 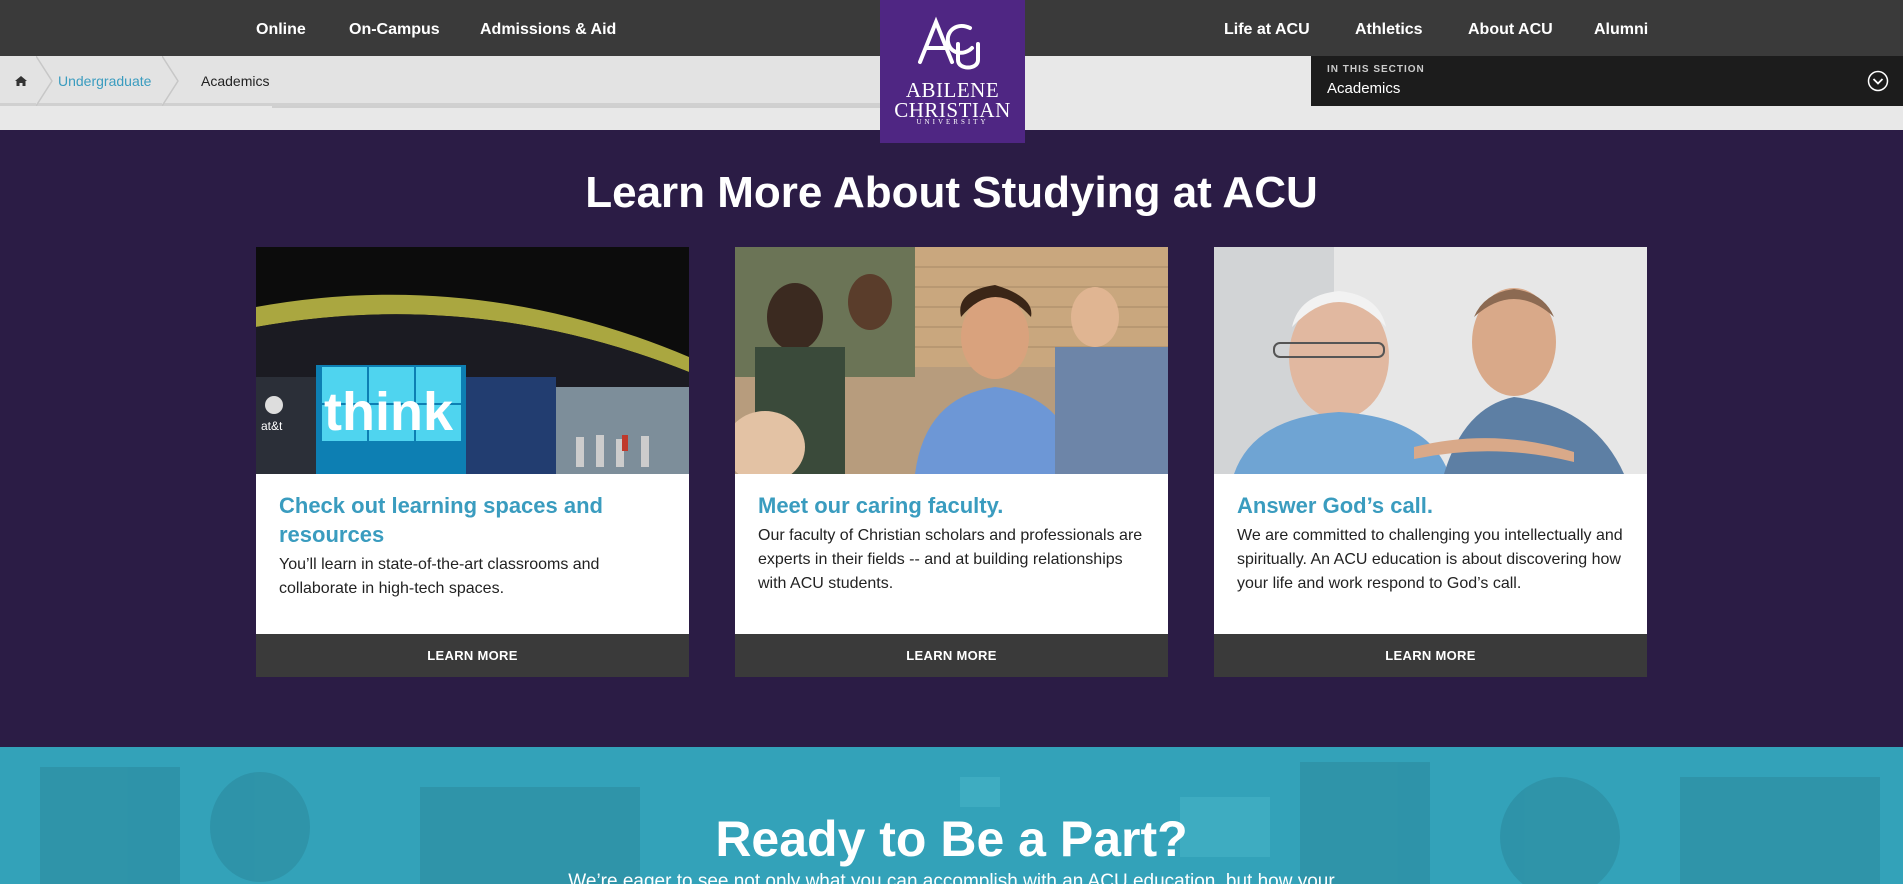 What do you see at coordinates (951, 360) in the screenshot?
I see `card-image-caring-faculty` at bounding box center [951, 360].